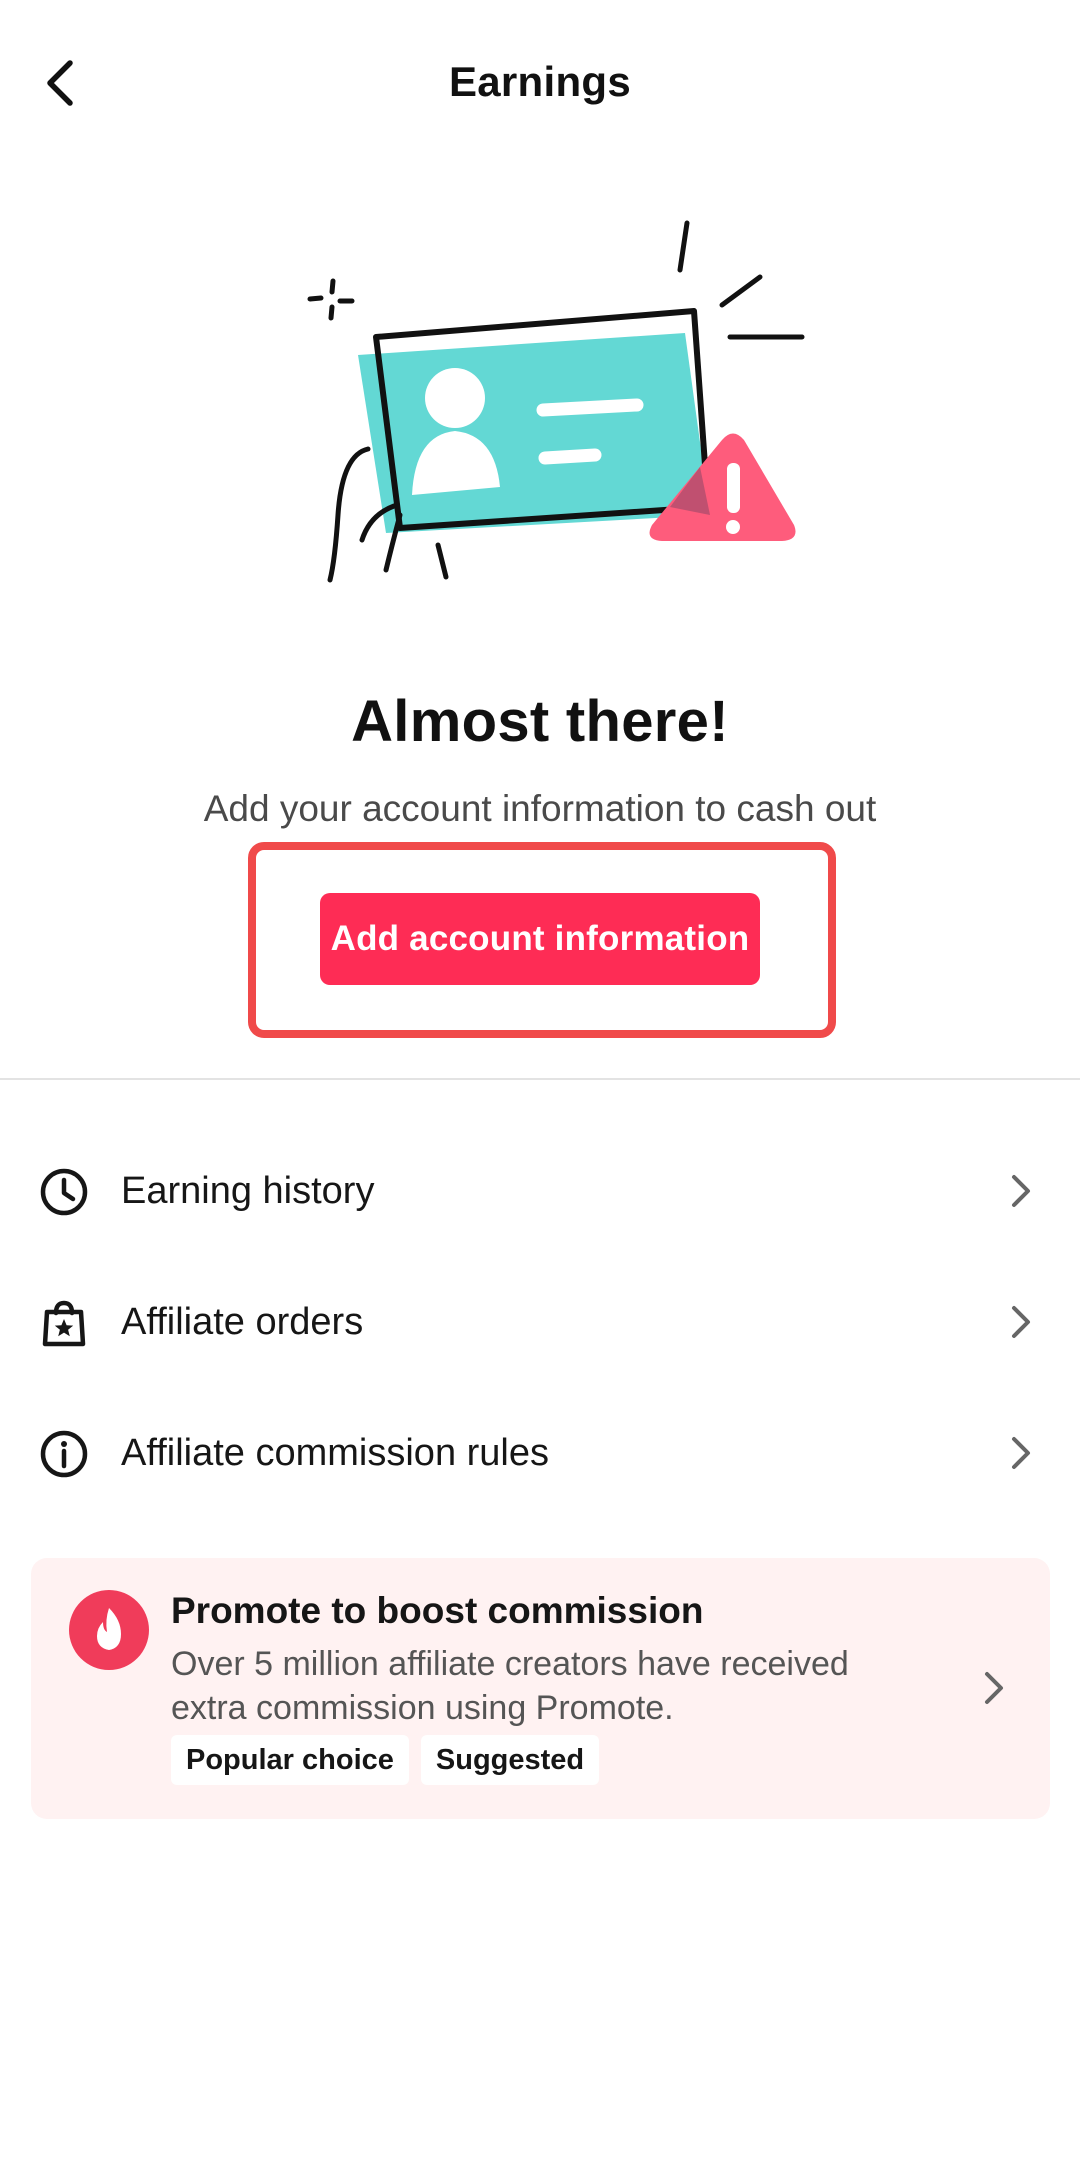 This screenshot has height=2165, width=1080. What do you see at coordinates (540, 939) in the screenshot?
I see `add-account-information-button: Add account information` at bounding box center [540, 939].